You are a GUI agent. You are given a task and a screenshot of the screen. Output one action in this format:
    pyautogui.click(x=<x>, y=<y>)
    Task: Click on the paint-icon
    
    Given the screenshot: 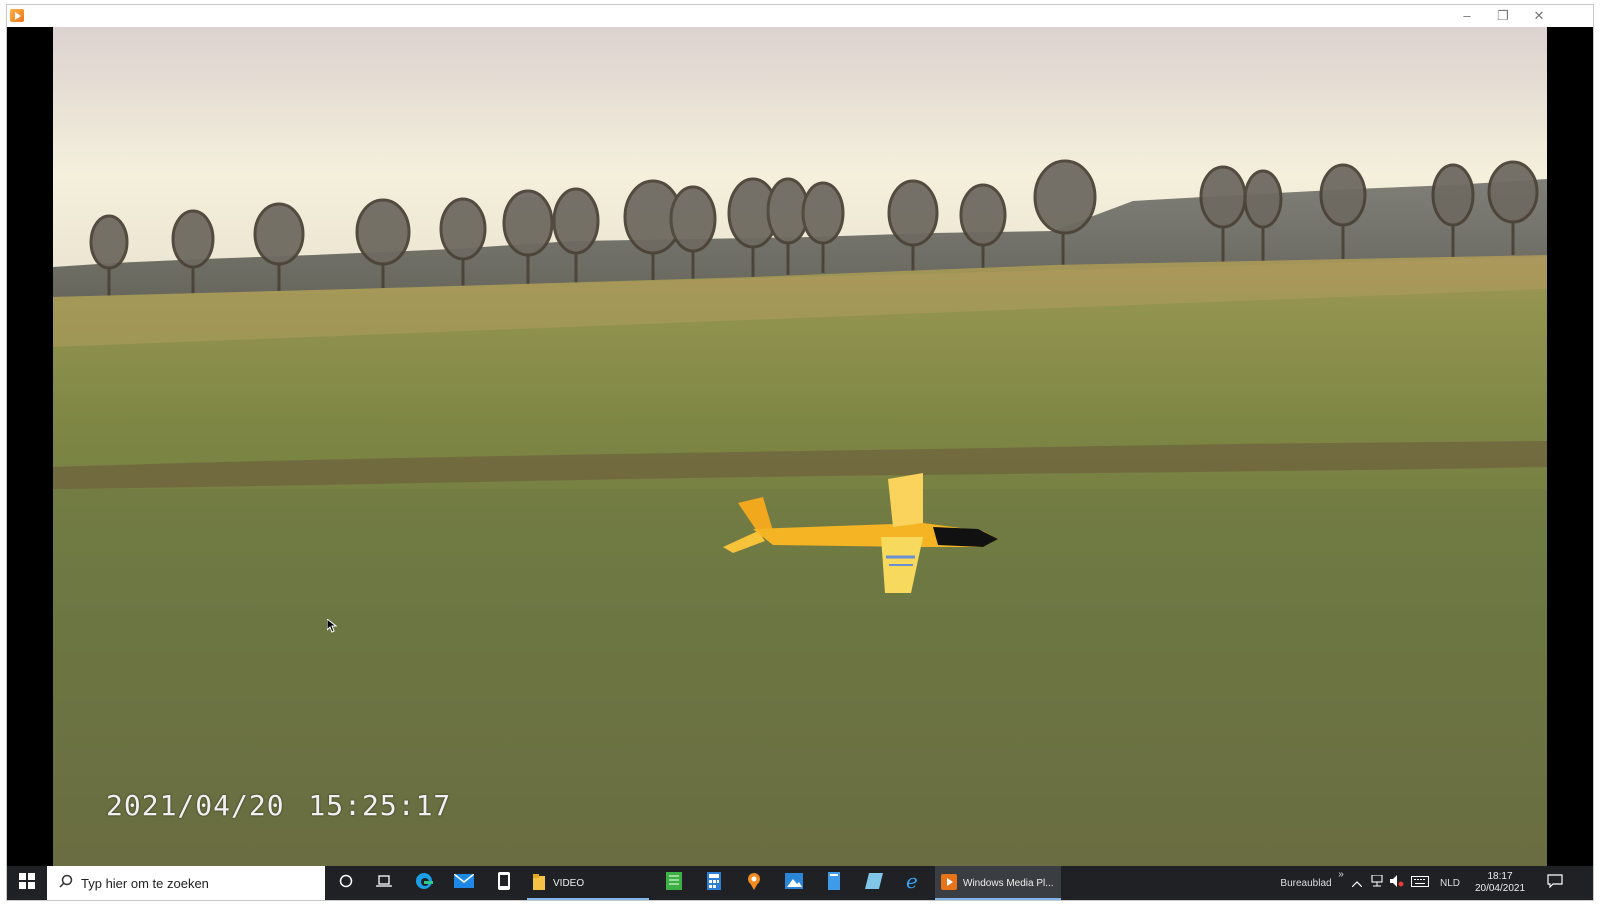 What is the action you would take?
    pyautogui.click(x=874, y=883)
    